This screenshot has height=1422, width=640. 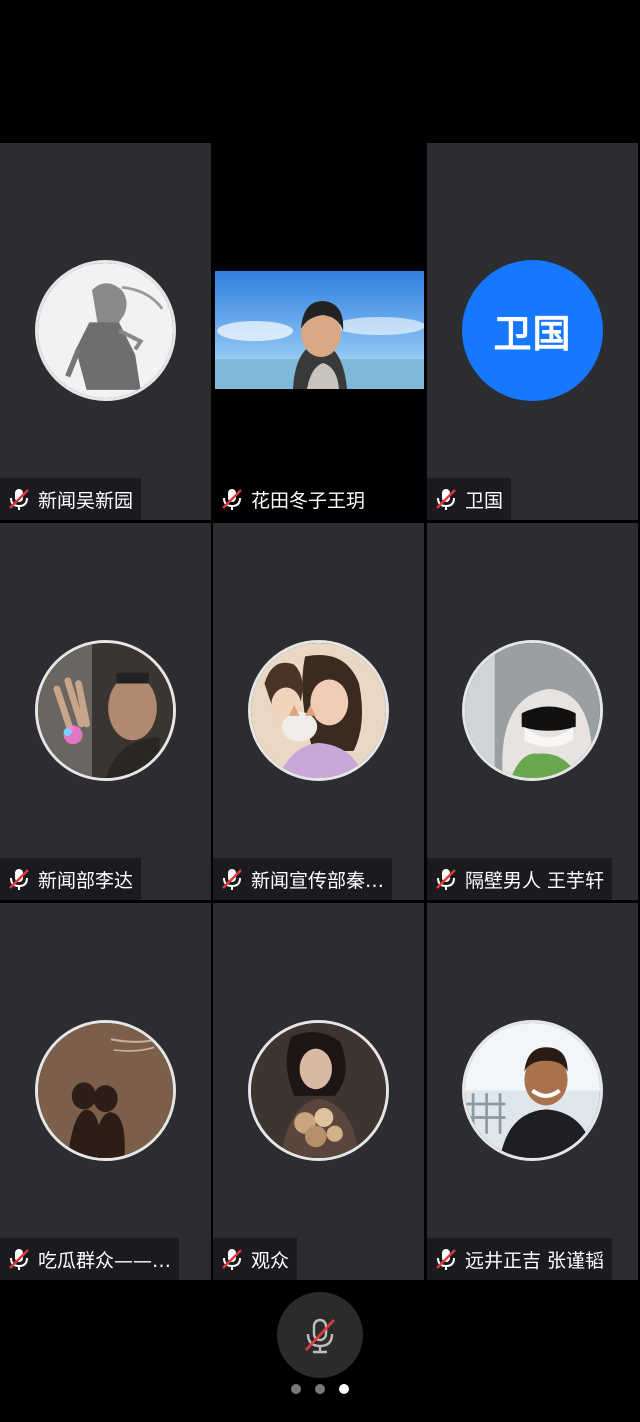 What do you see at coordinates (320, 71) in the screenshot?
I see `top-black-area` at bounding box center [320, 71].